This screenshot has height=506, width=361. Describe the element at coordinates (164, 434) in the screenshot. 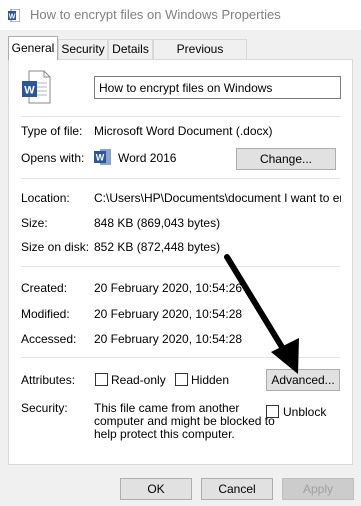

I see `security-line-3: help protect this computer.` at that location.